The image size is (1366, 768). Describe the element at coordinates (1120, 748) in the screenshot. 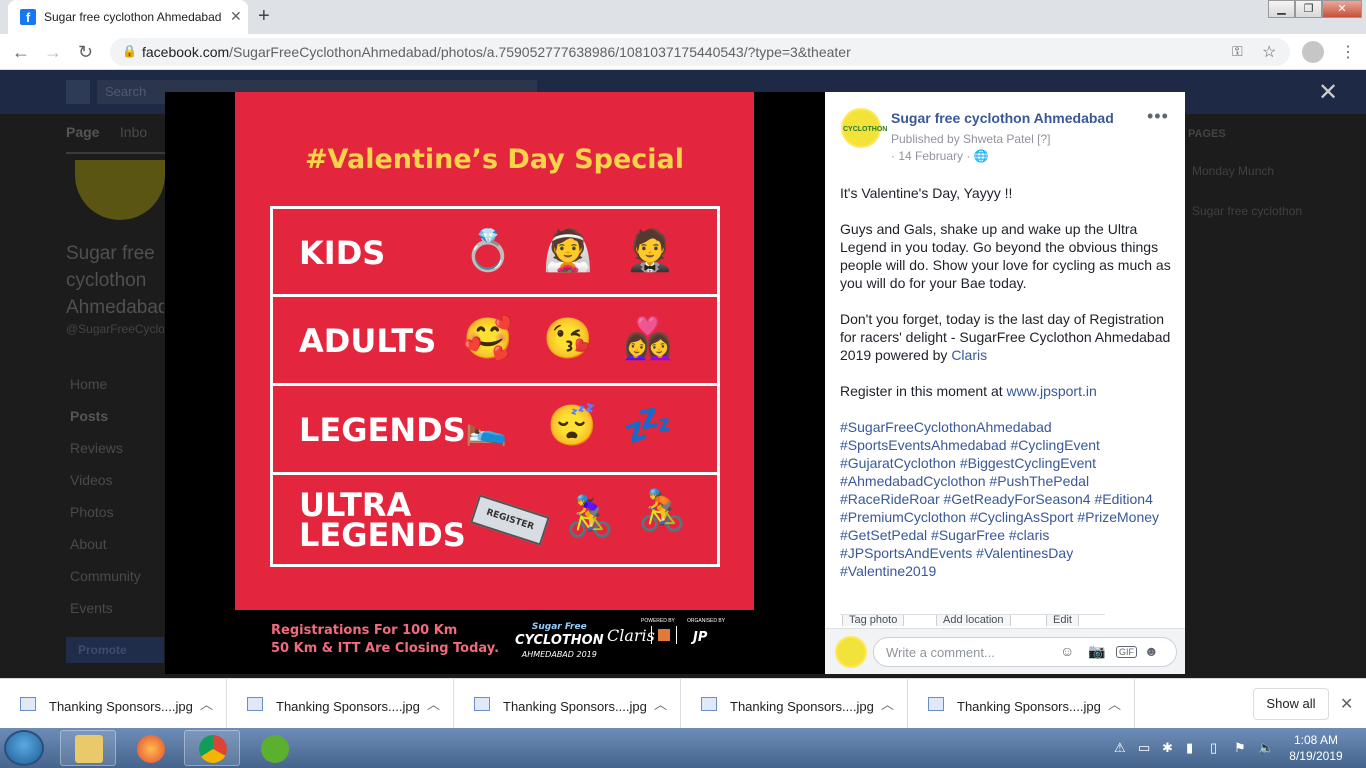

I see `network-tray-icon: ⚠` at that location.